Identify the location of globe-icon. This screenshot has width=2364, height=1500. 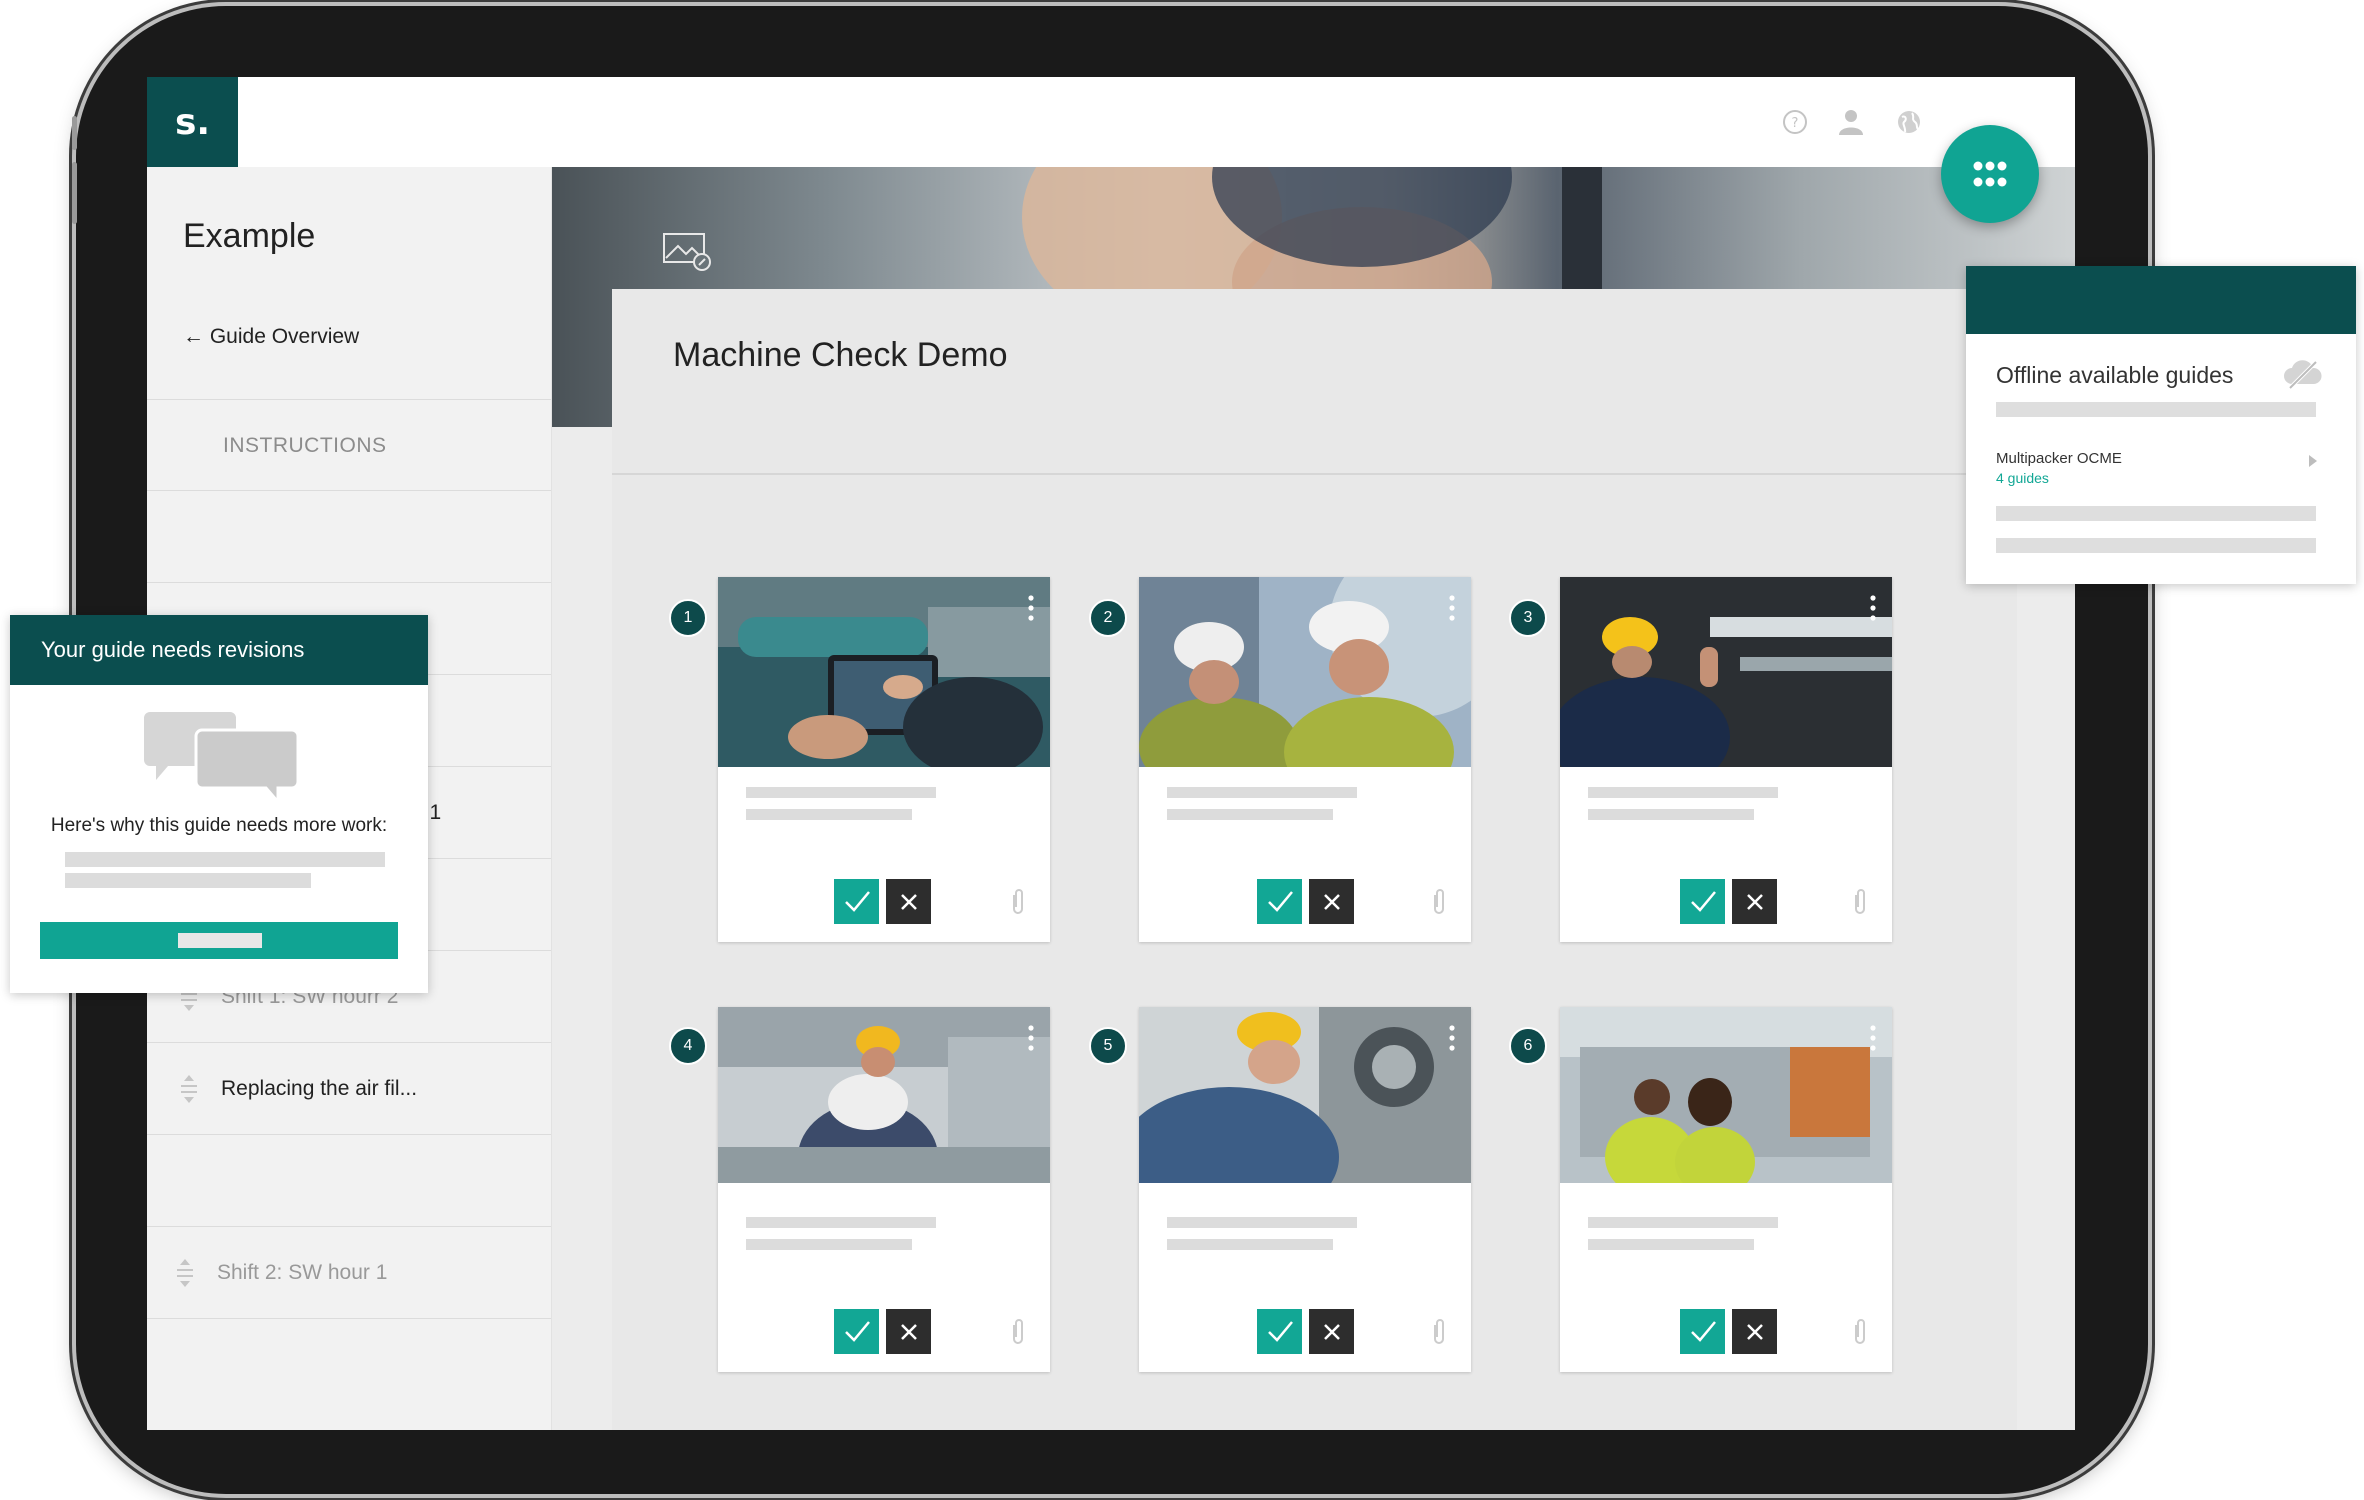
(1909, 122).